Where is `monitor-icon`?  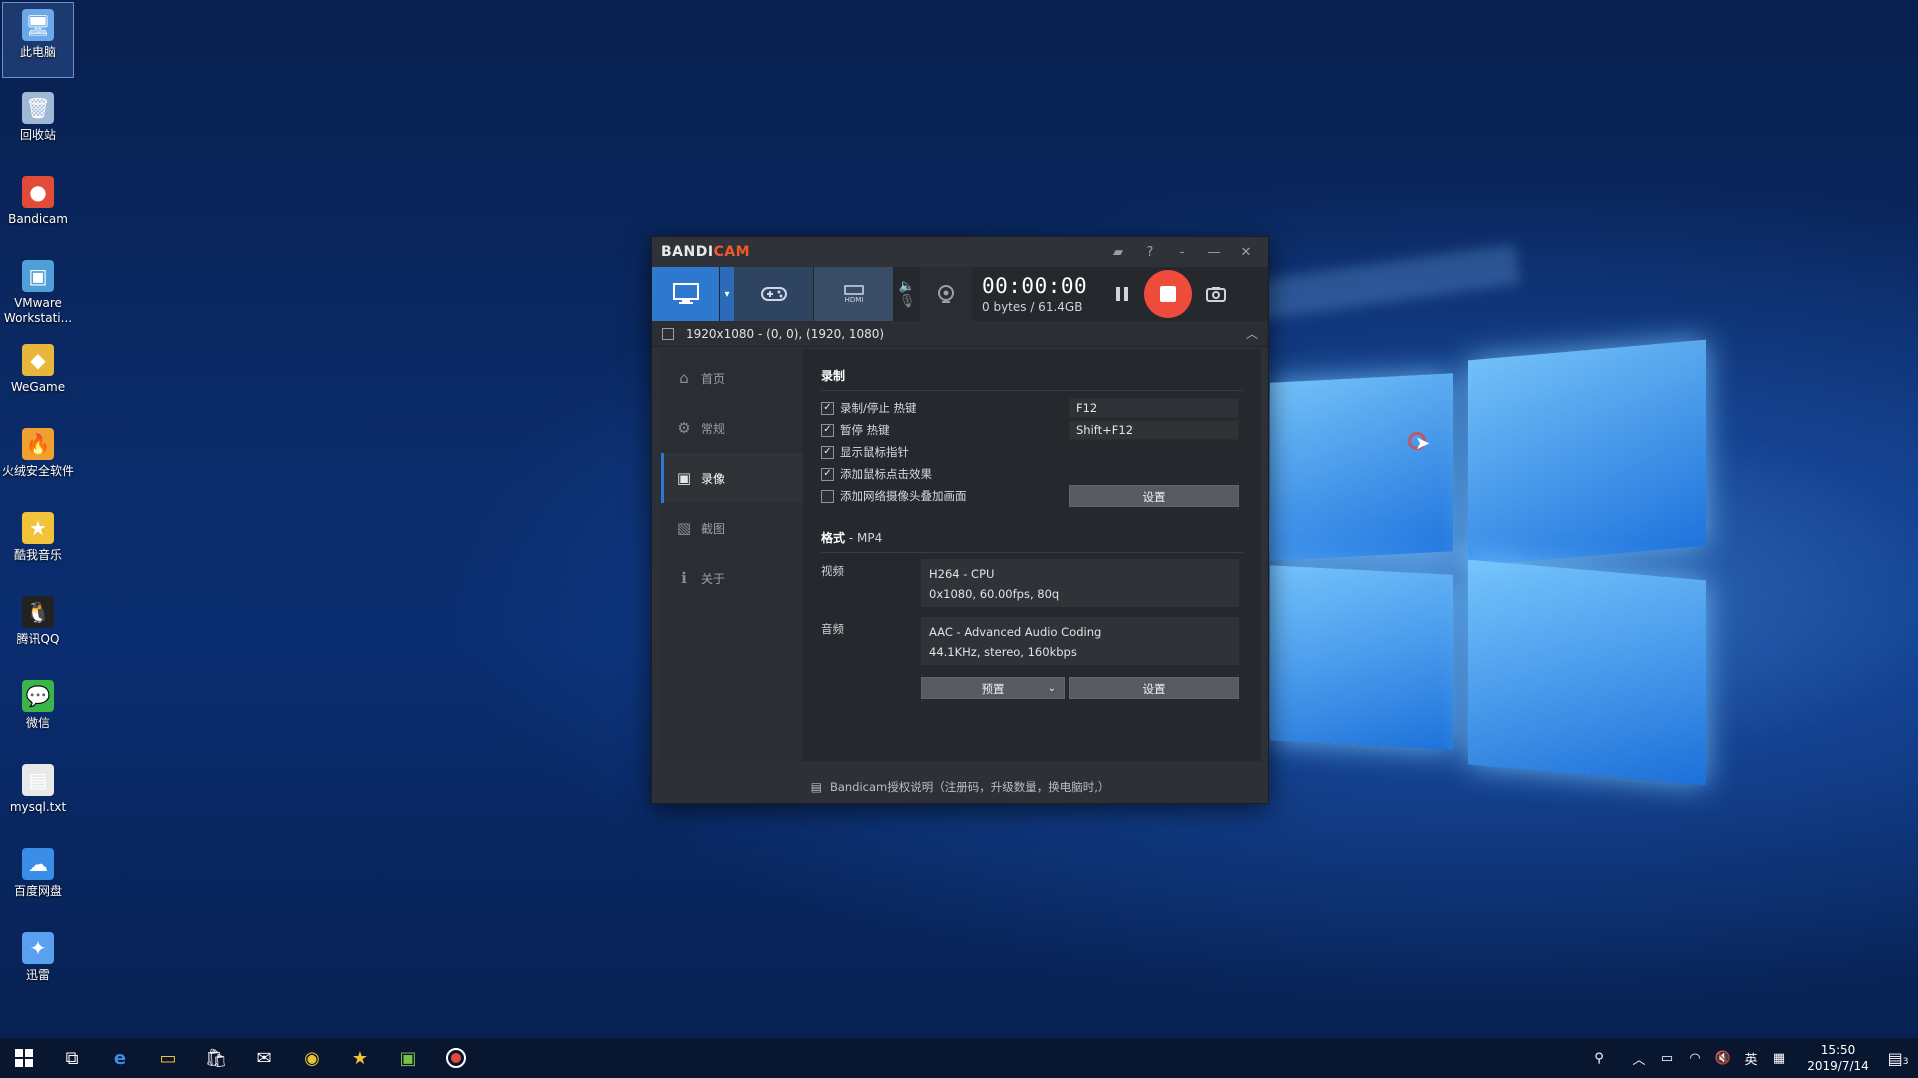 monitor-icon is located at coordinates (685, 293).